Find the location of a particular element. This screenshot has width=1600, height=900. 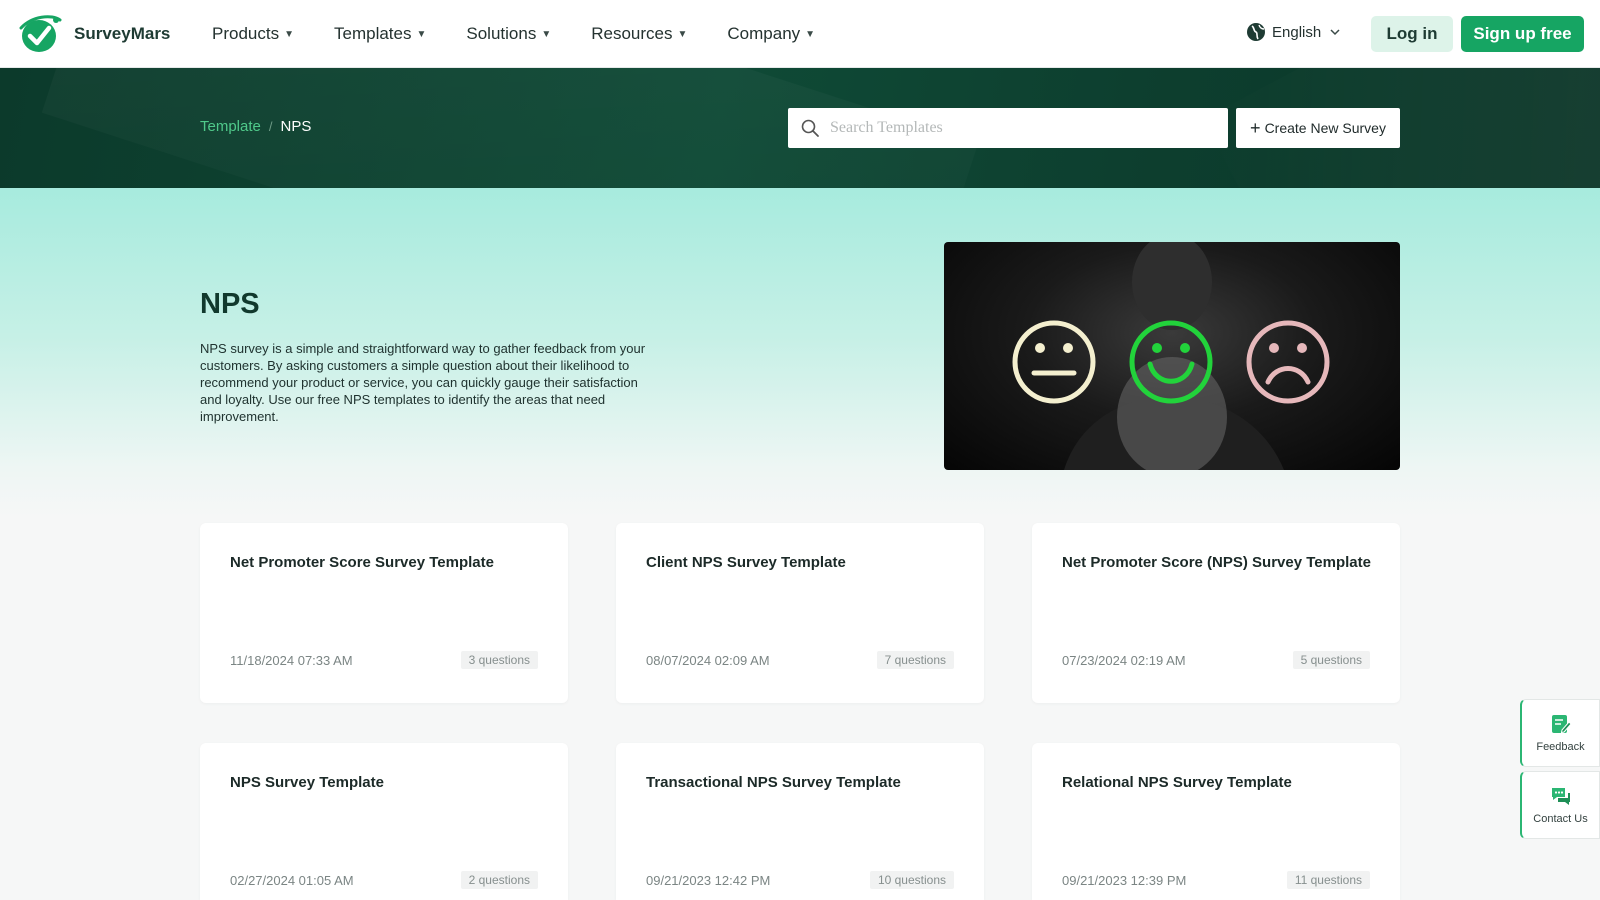

nav-item-products: Products ▼ is located at coordinates (253, 34).